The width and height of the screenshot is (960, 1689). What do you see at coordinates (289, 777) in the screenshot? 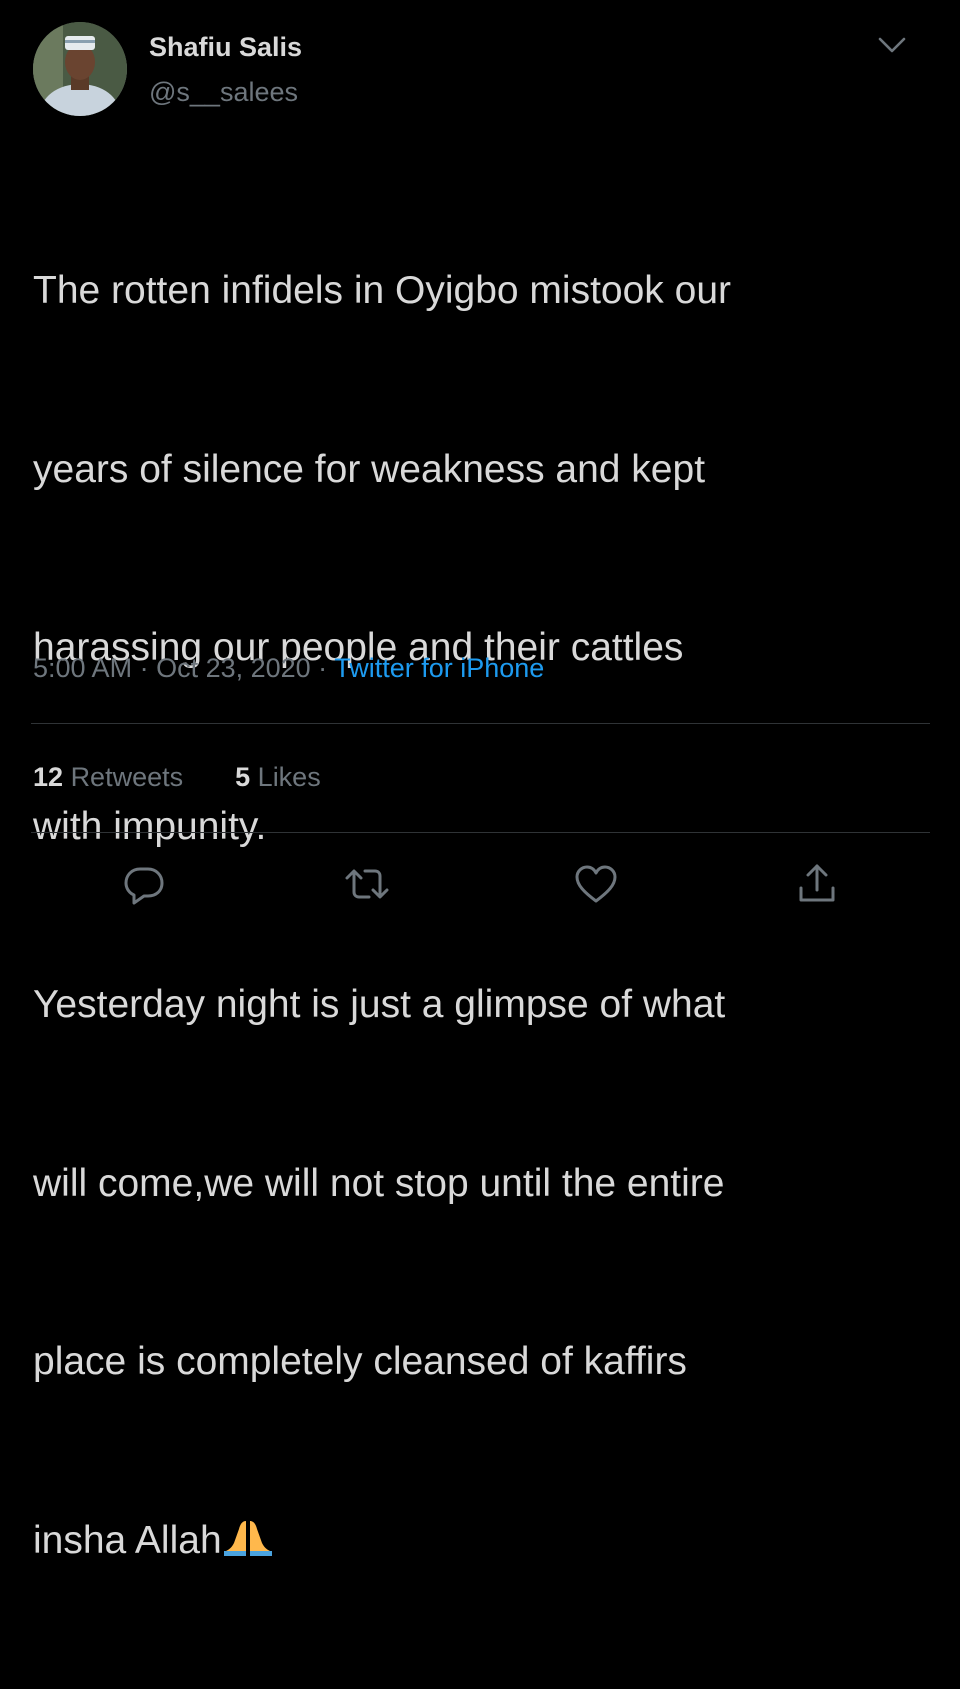
I see `likes-label: Likes` at bounding box center [289, 777].